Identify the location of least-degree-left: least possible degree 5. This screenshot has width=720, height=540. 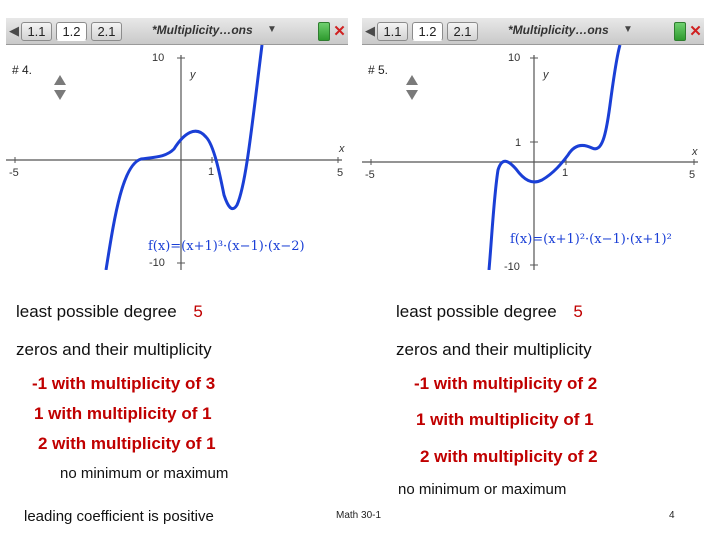
(109, 312).